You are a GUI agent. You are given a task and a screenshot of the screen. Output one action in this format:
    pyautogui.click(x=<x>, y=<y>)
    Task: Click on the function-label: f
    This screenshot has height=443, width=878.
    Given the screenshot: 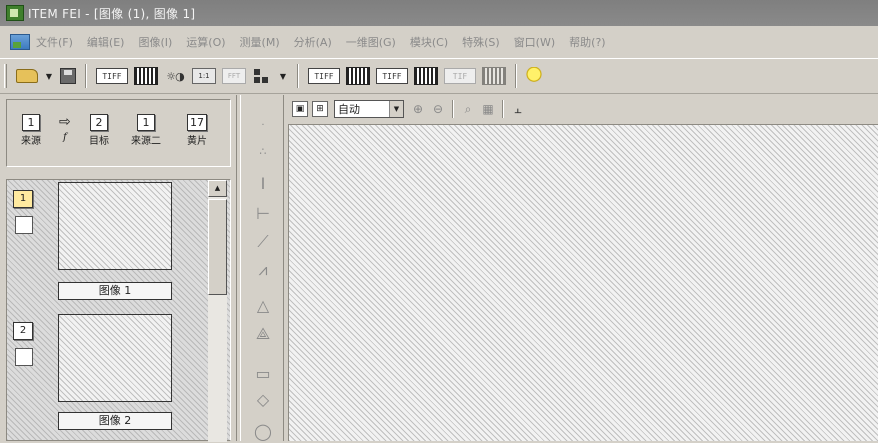 What is the action you would take?
    pyautogui.click(x=65, y=137)
    